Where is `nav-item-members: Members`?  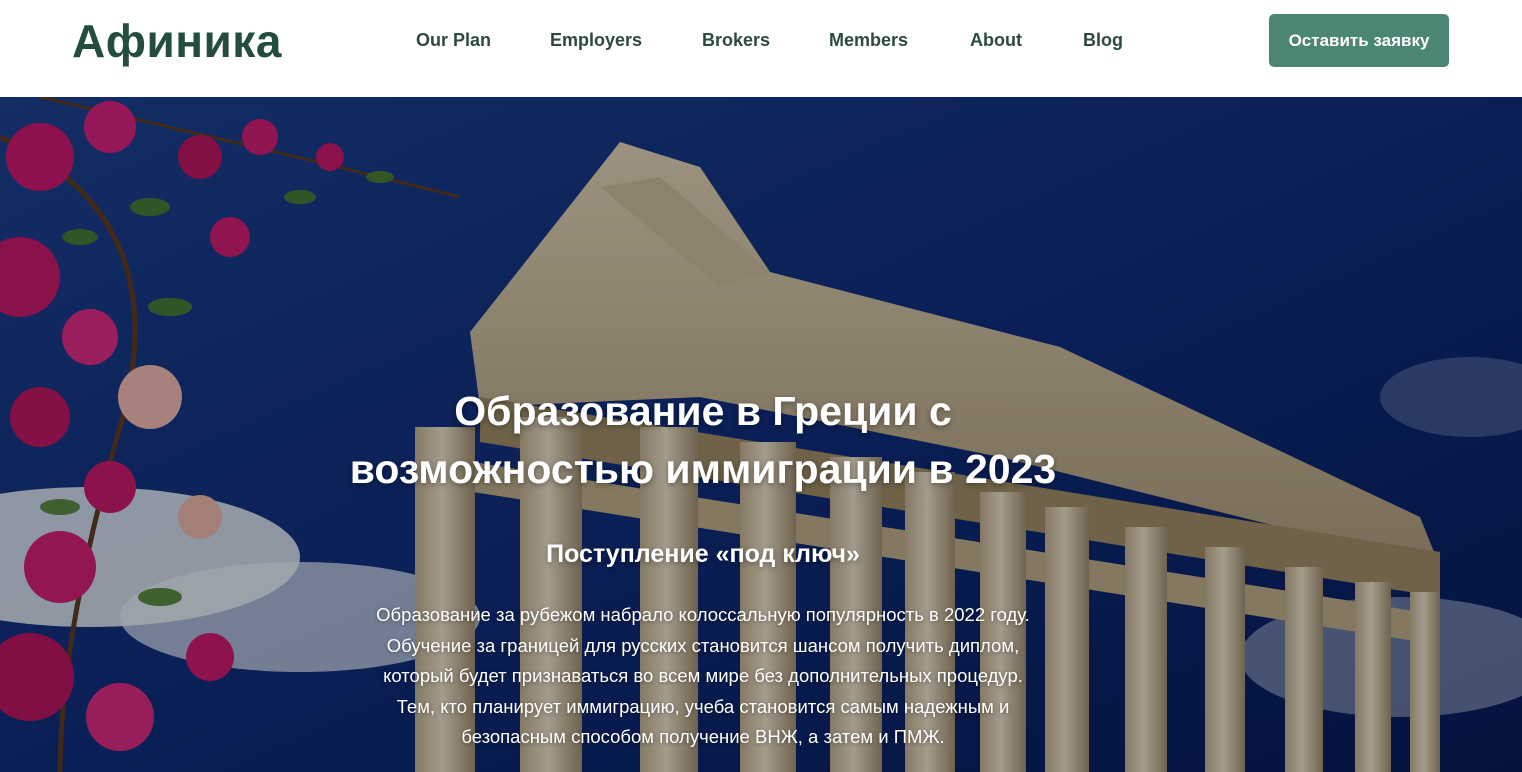 nav-item-members: Members is located at coordinates (868, 40).